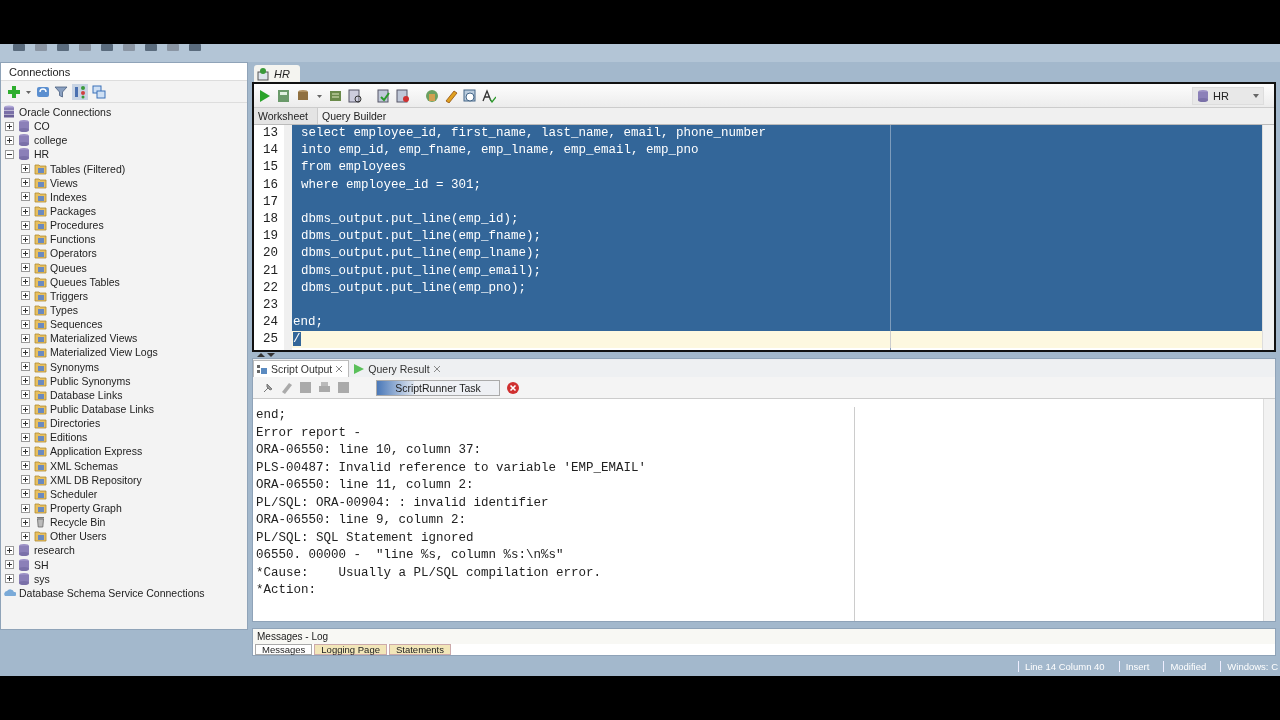 The width and height of the screenshot is (1280, 720). I want to click on tree-item: Operators, so click(73, 253).